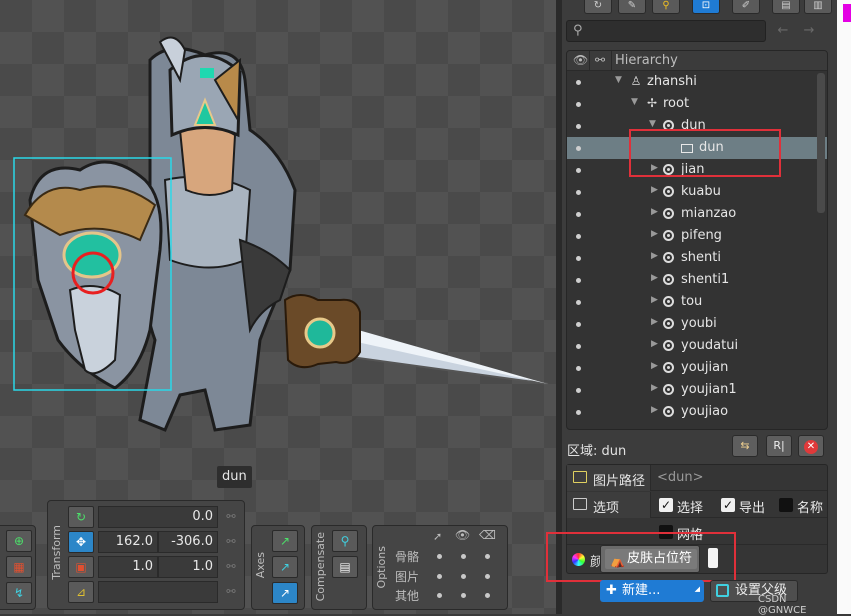  Describe the element at coordinates (128, 567) in the screenshot. I see `scale-x-field: 1.0` at that location.